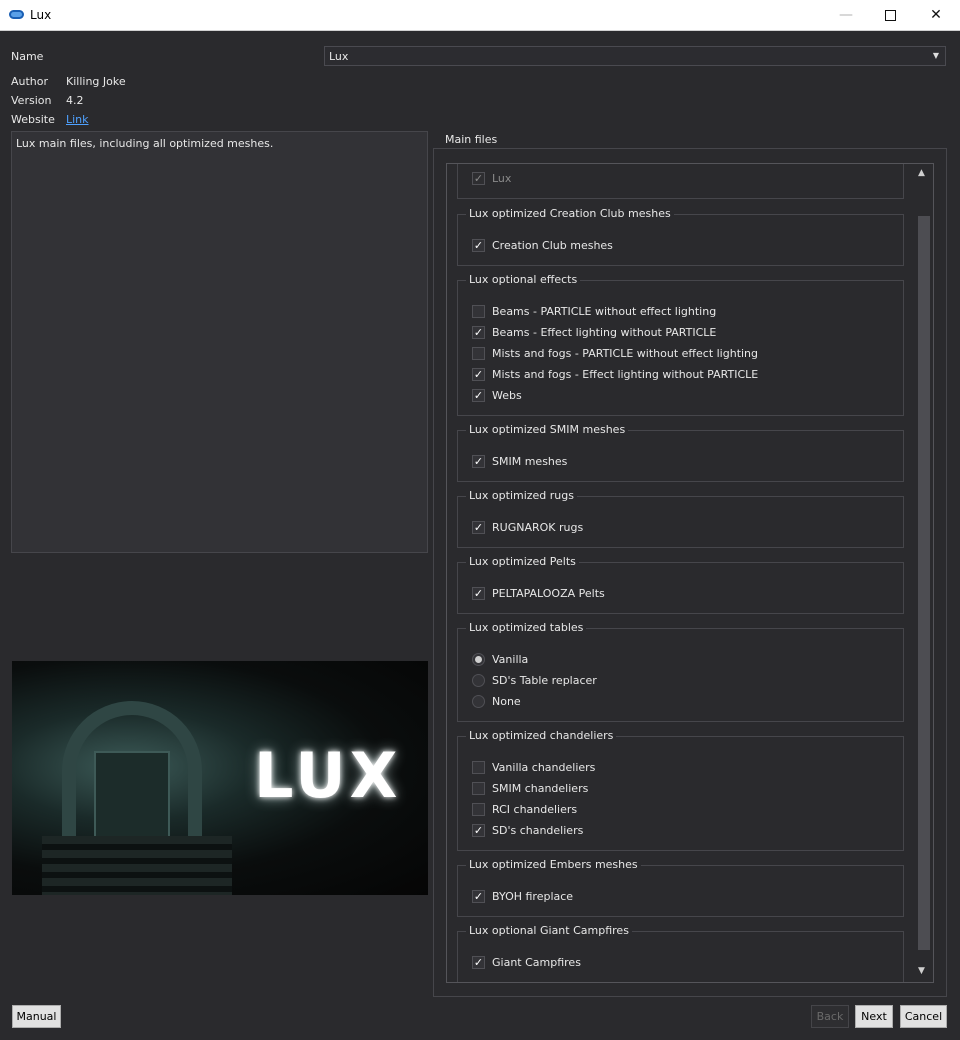  What do you see at coordinates (680, 518) in the screenshot?
I see `option-group: Lux optimized rugs ✓ RUGNAROK rugs` at bounding box center [680, 518].